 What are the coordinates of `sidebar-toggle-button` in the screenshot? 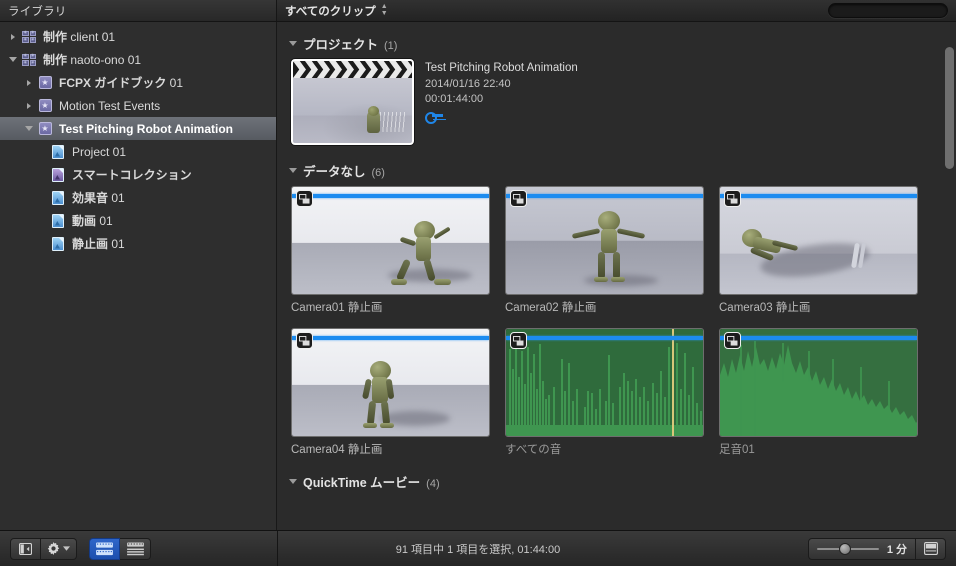 It's located at (25, 548).